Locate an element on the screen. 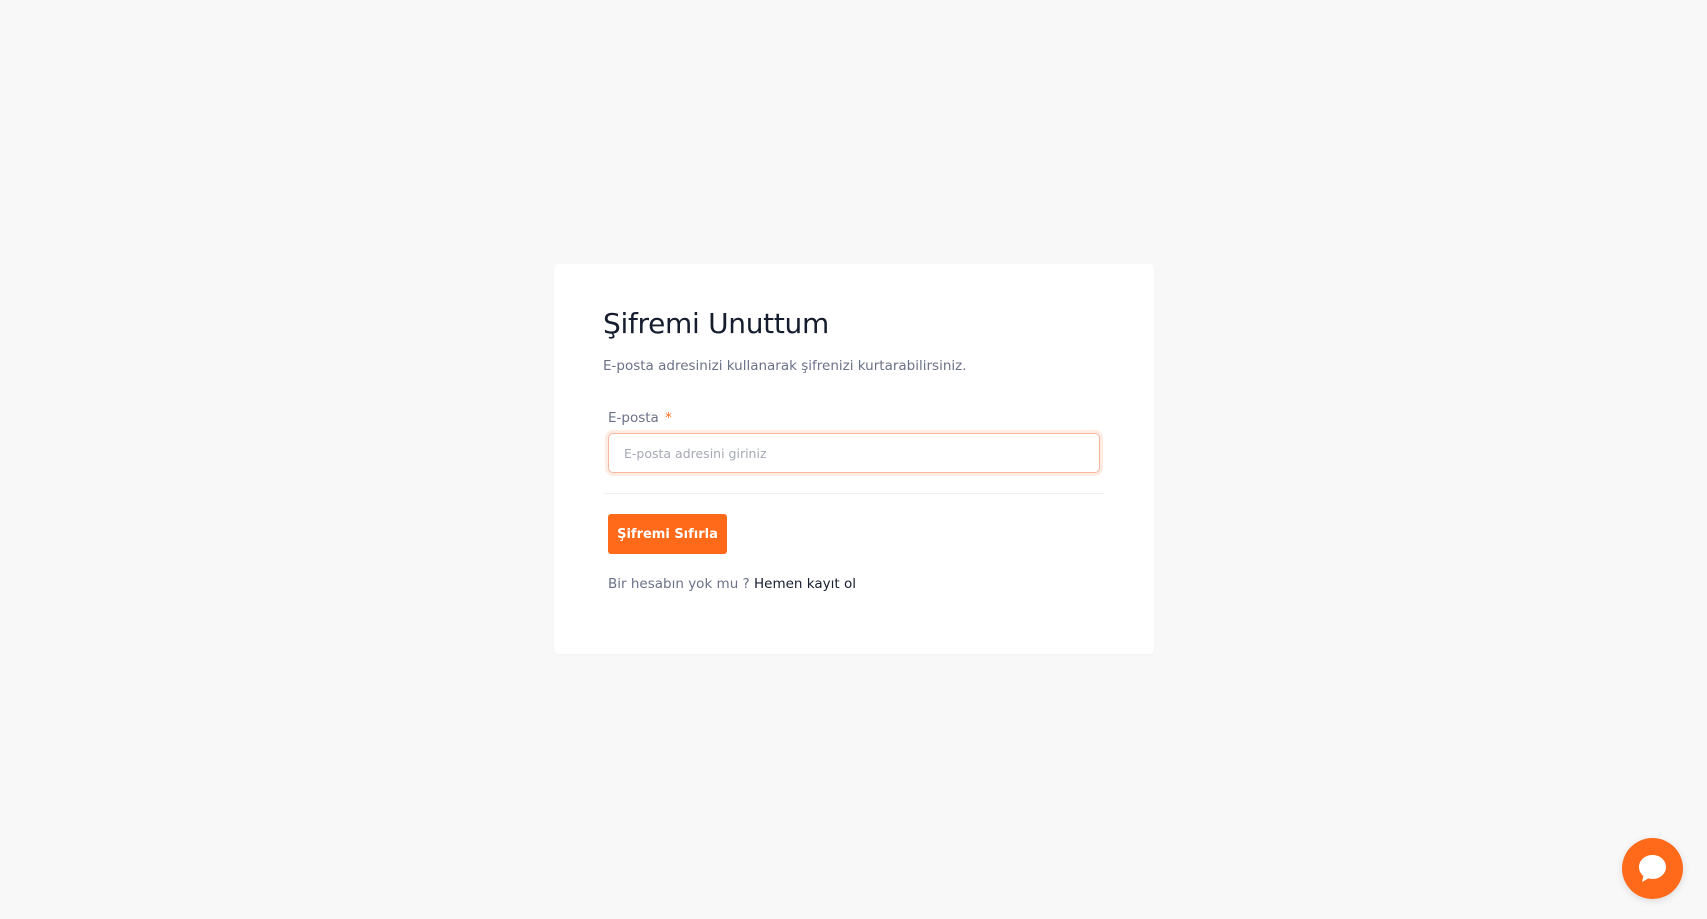 The image size is (1707, 919). email-label: E-posta * is located at coordinates (640, 418).